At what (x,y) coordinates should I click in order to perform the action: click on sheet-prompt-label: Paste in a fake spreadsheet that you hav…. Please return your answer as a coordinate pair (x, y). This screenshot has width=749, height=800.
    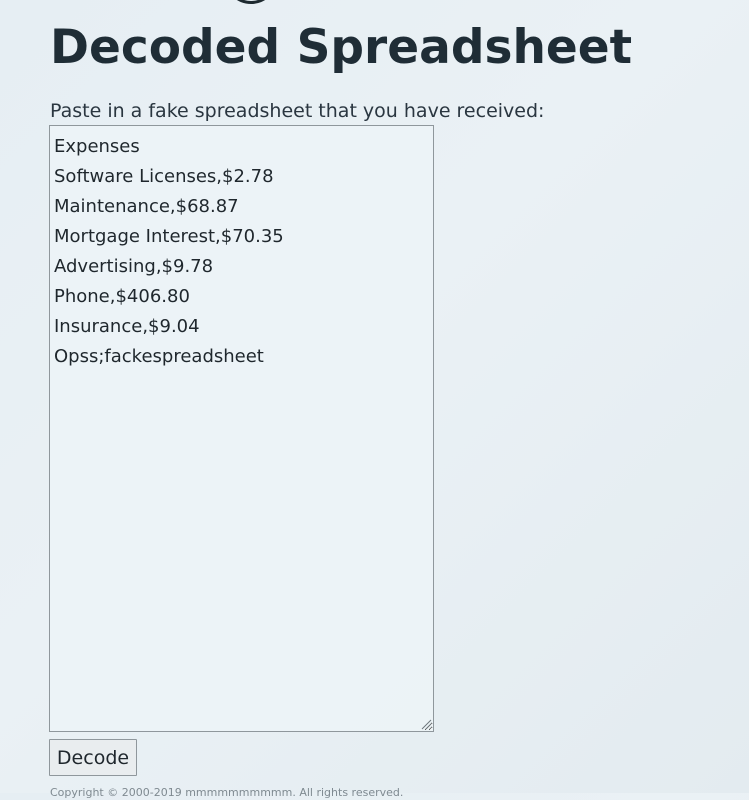
    Looking at the image, I should click on (297, 111).